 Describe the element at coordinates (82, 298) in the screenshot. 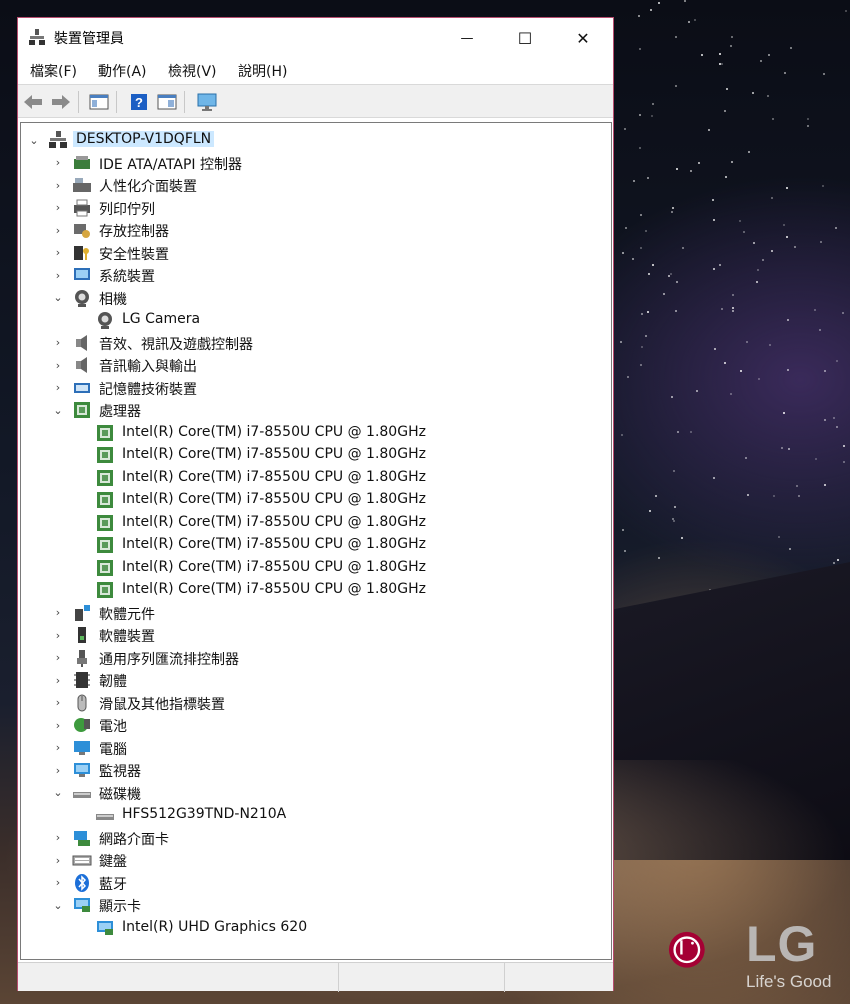

I see `camera-icon` at that location.